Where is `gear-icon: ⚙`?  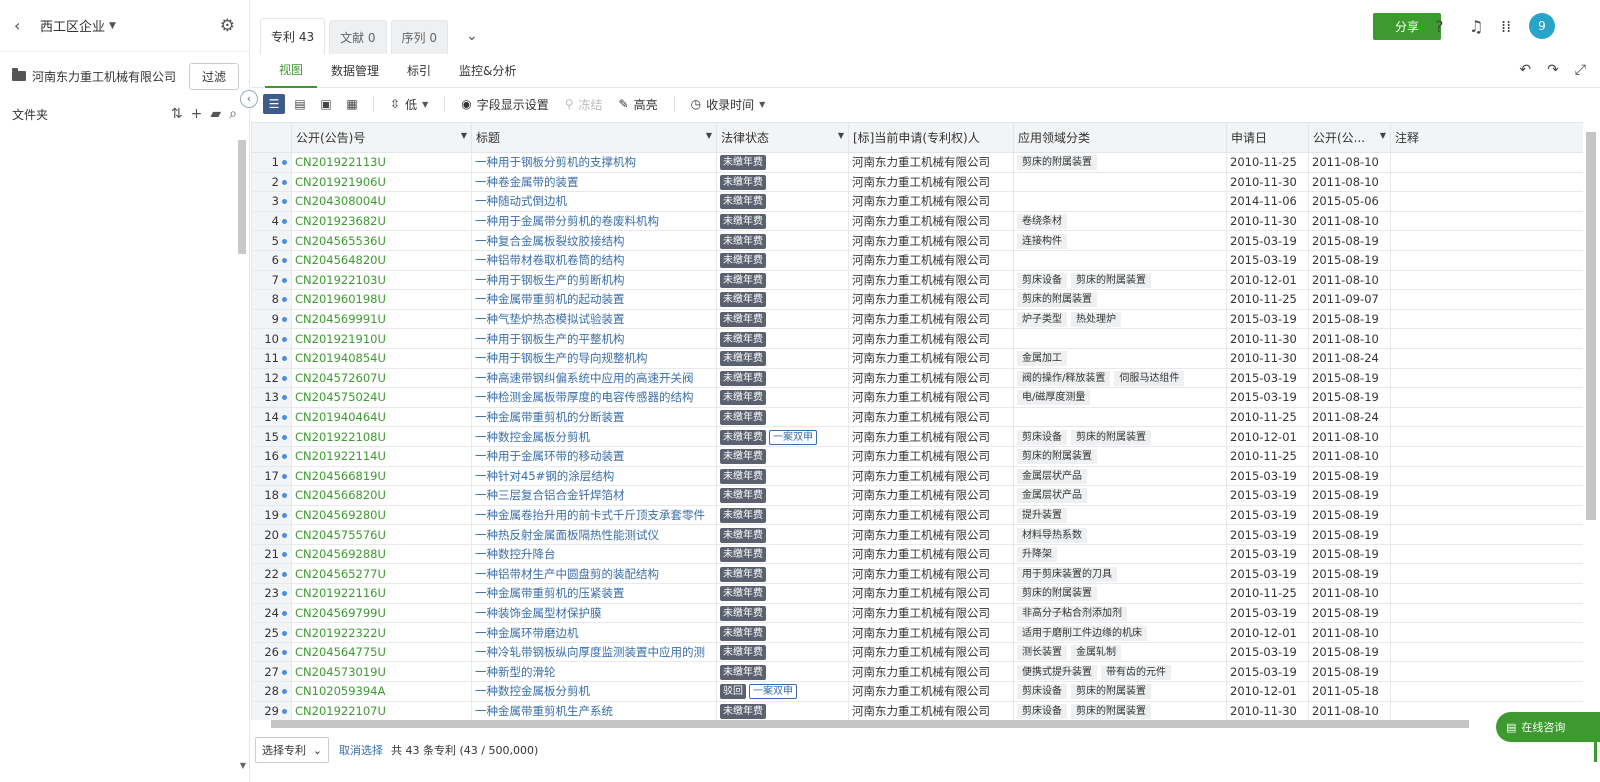 gear-icon: ⚙ is located at coordinates (227, 26).